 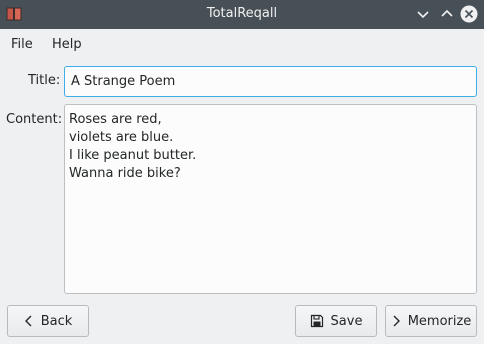 I want to click on content-label: Content:, so click(x=34, y=119).